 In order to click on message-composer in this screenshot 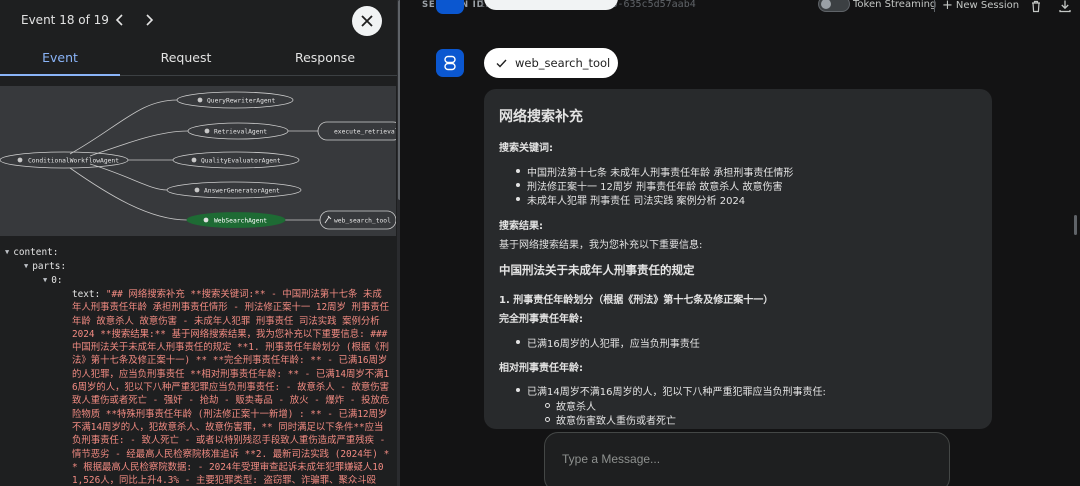, I will do `click(747, 459)`.